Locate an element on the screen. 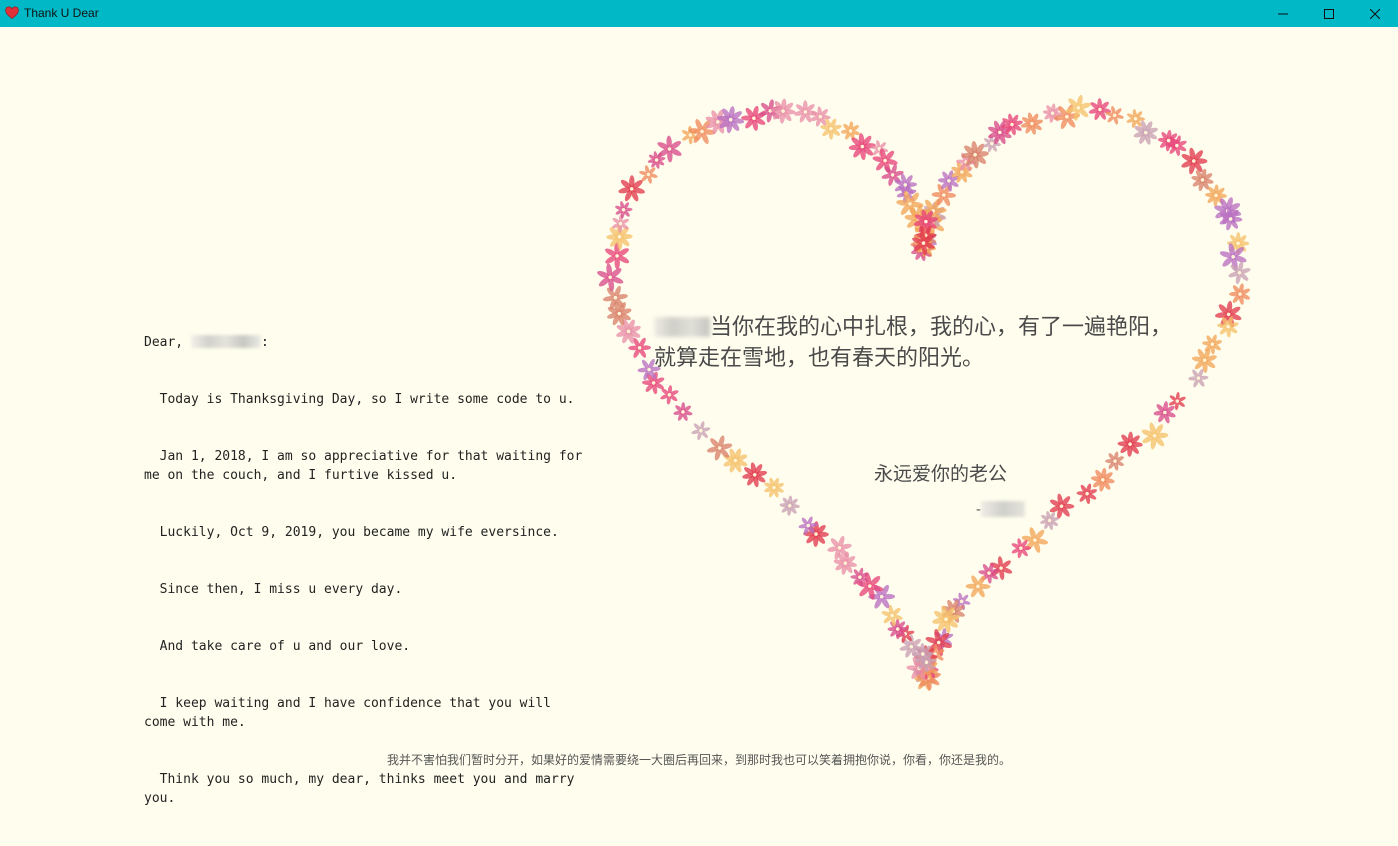  letter-greeting: Dear, : is located at coordinates (364, 342).